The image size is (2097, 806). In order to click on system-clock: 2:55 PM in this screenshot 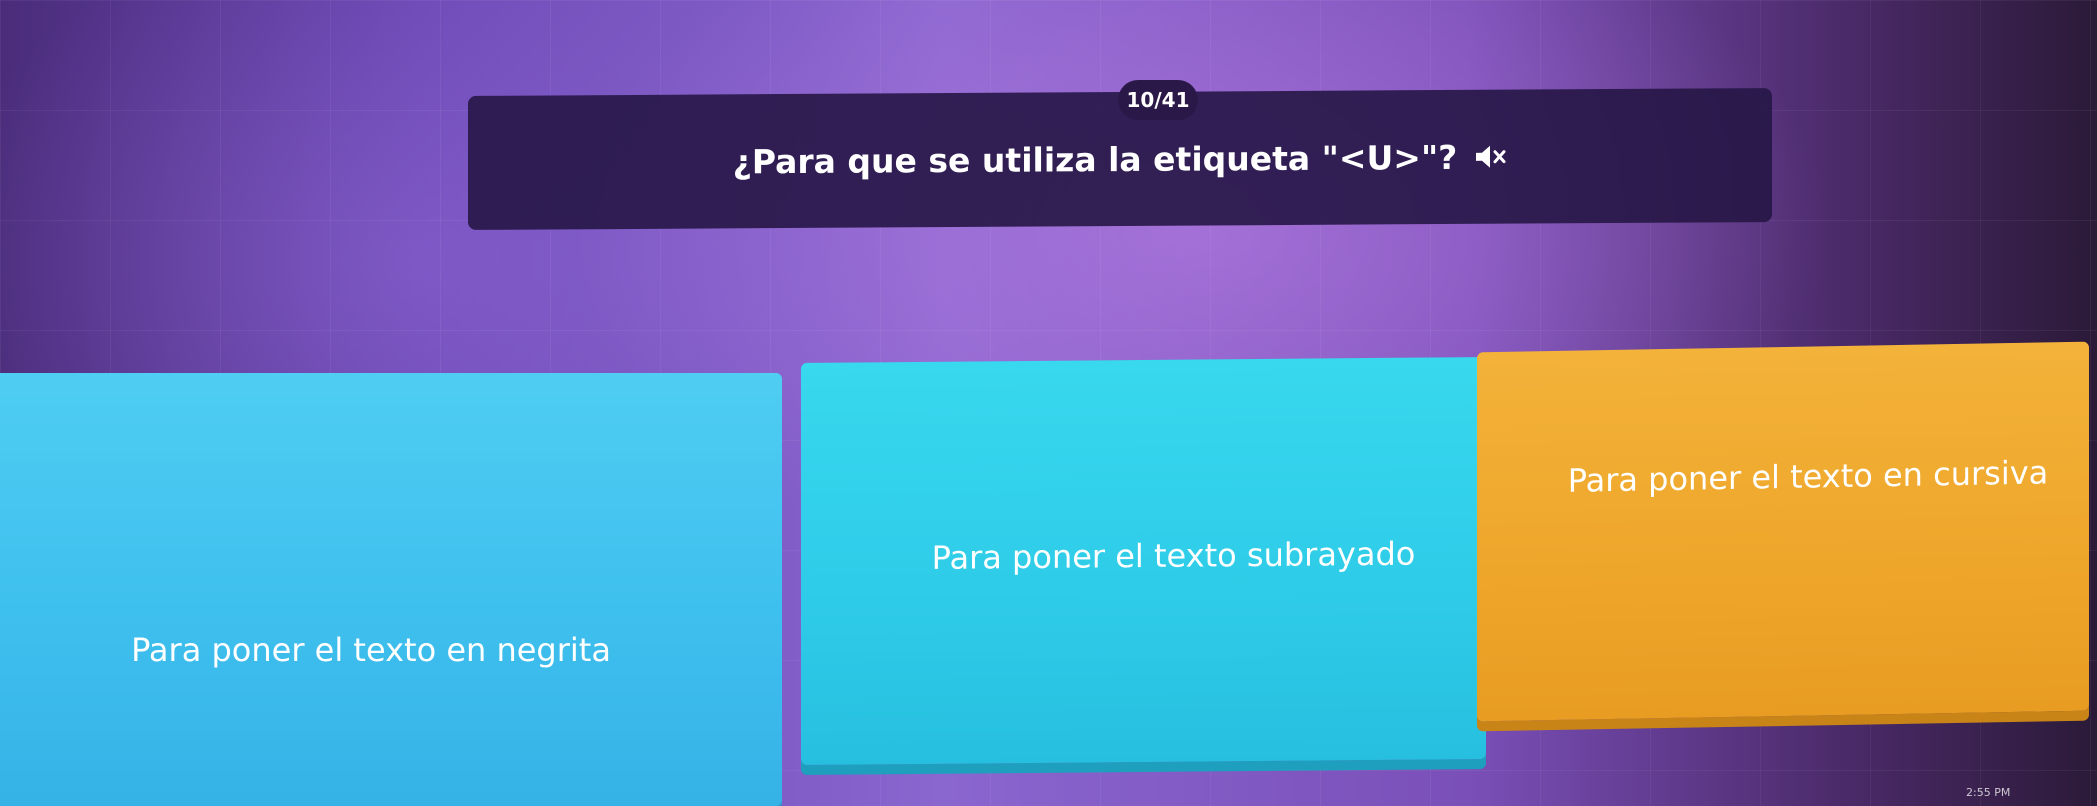, I will do `click(1988, 792)`.